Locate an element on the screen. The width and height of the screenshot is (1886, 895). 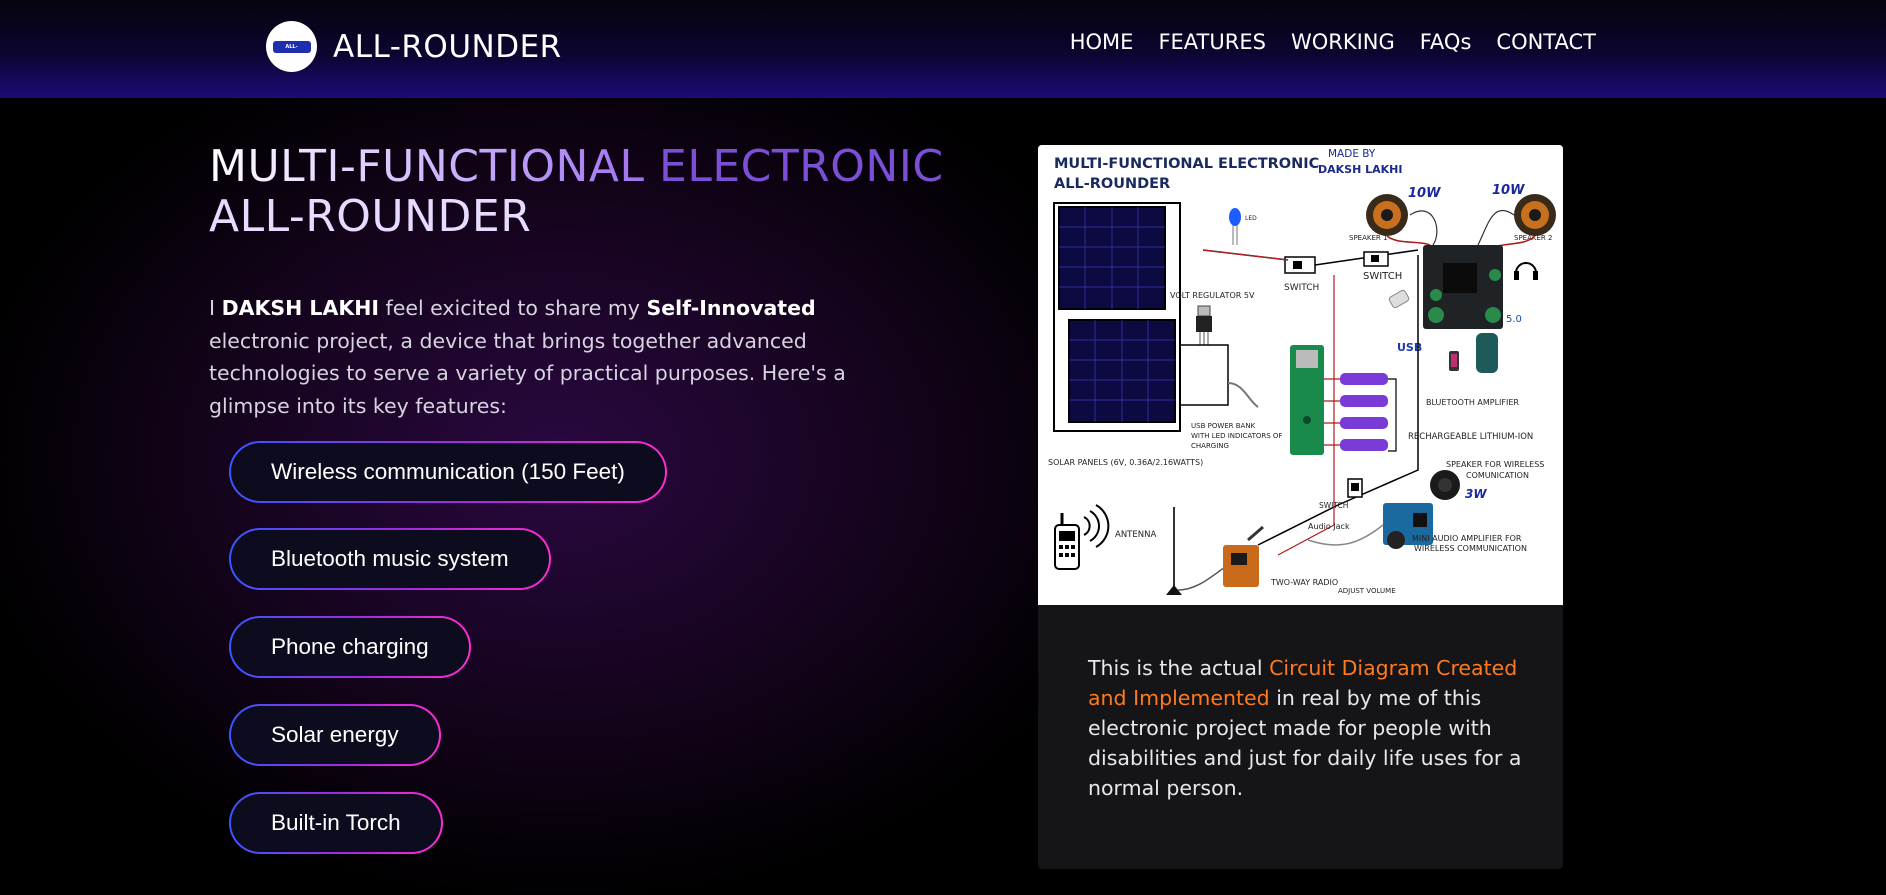
label-speaker-wireless-2: COMUNICATION is located at coordinates (1497, 475).